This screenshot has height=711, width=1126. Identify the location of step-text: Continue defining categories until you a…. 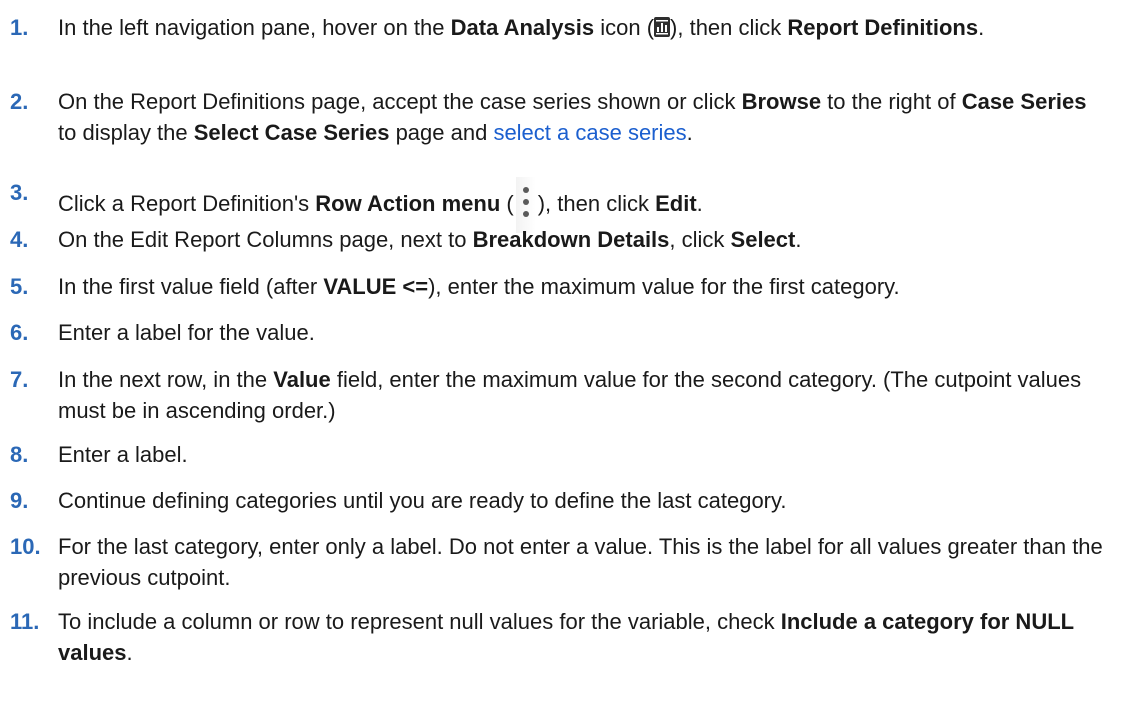
(422, 500).